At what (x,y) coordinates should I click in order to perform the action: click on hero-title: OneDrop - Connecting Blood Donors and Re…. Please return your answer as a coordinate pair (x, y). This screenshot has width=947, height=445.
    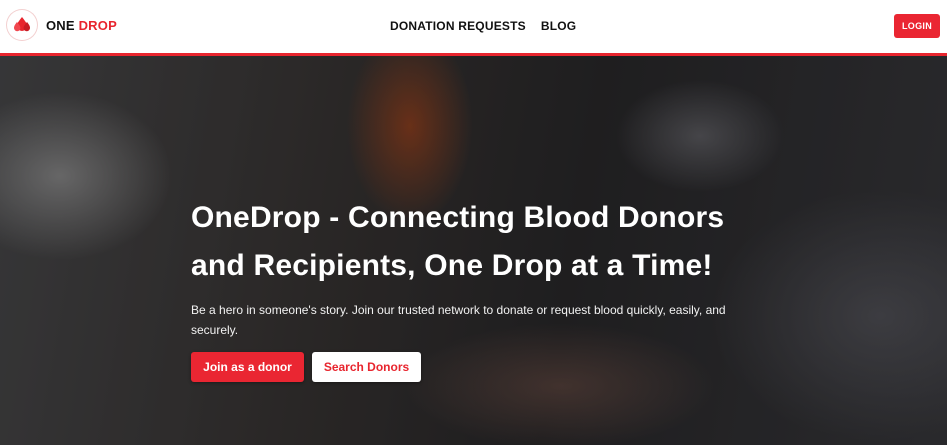
    Looking at the image, I should click on (458, 241).